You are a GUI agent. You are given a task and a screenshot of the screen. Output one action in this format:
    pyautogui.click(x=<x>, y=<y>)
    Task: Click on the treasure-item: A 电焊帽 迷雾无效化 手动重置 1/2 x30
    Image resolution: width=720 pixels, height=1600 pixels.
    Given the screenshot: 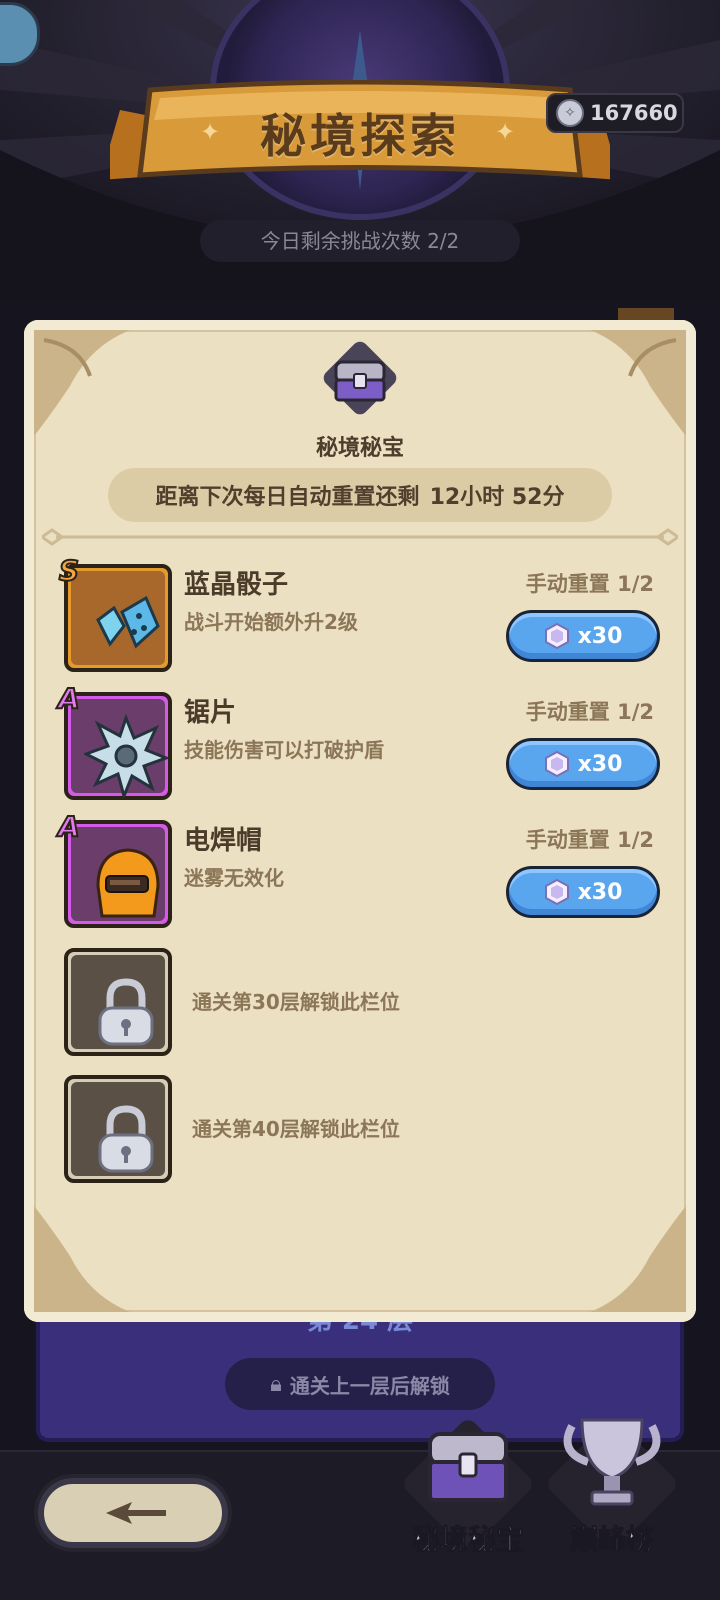 What is the action you would take?
    pyautogui.click(x=363, y=868)
    